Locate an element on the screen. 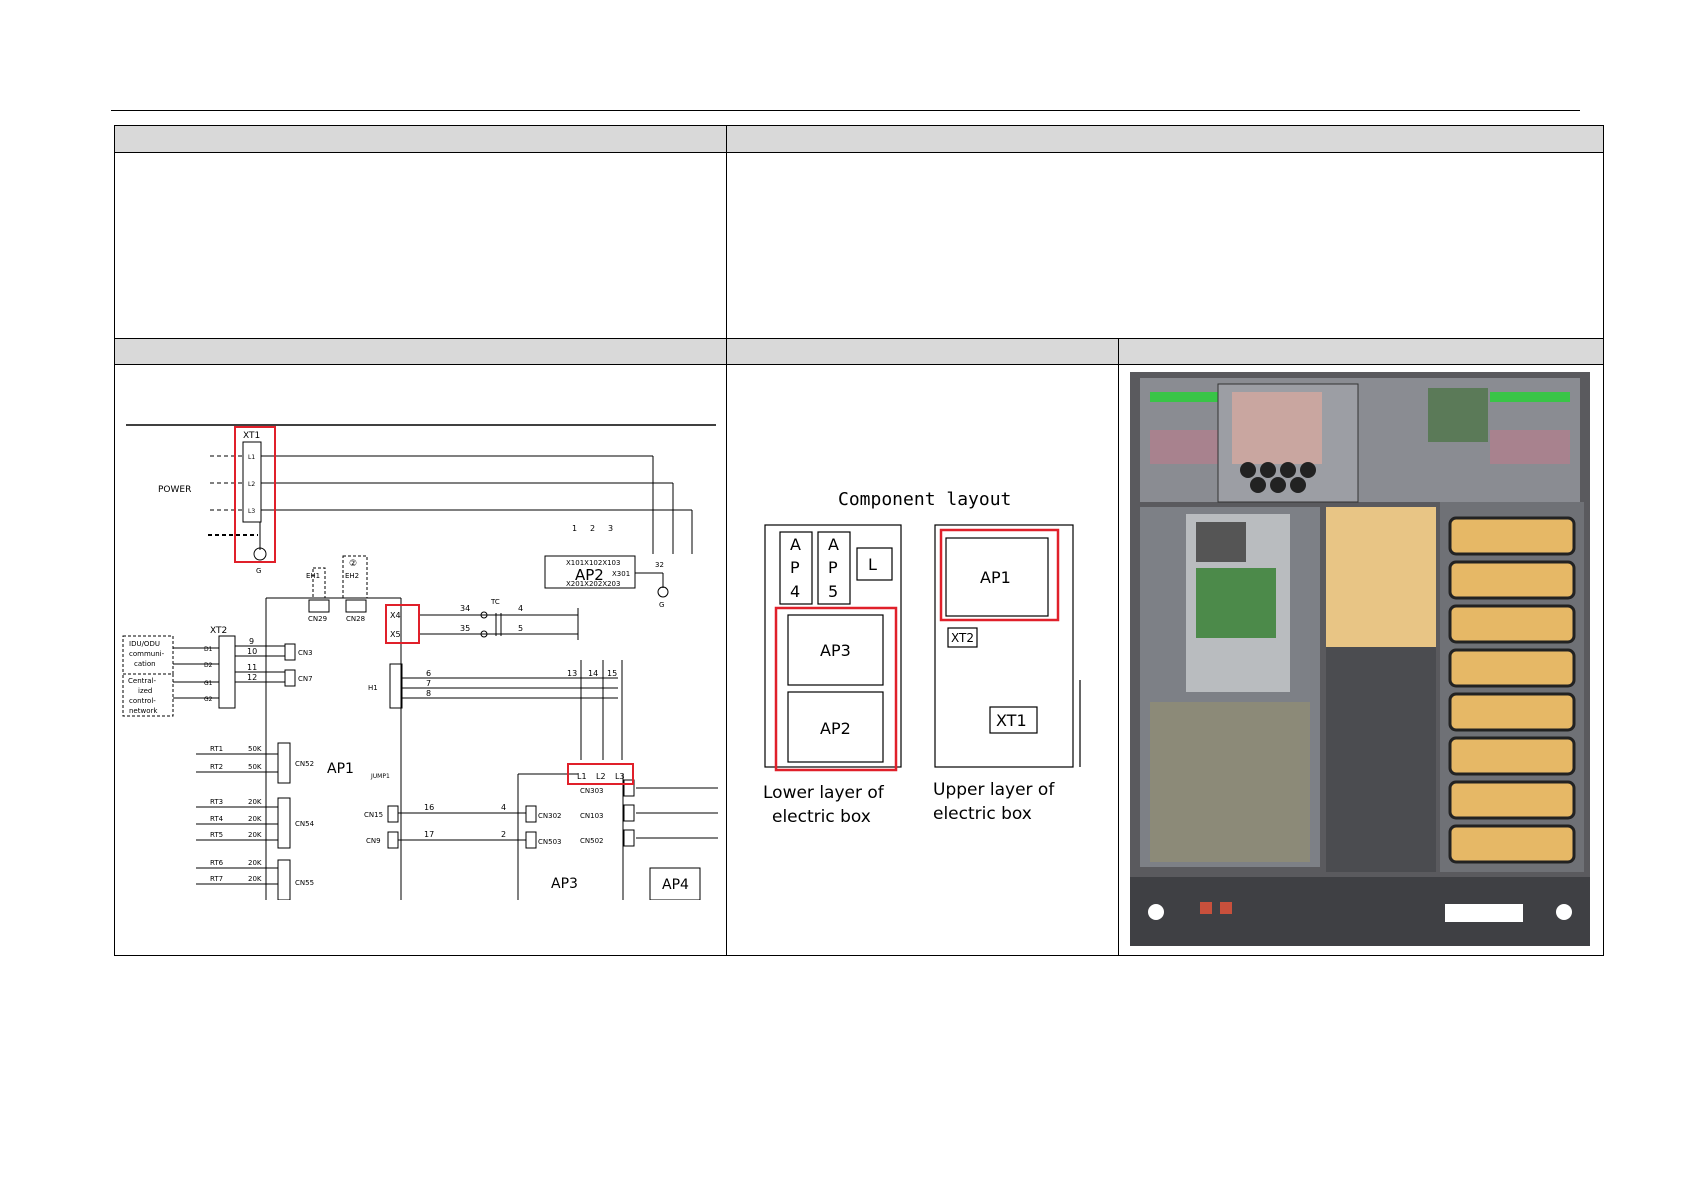  cn9-label: CN9 is located at coordinates (373, 841).